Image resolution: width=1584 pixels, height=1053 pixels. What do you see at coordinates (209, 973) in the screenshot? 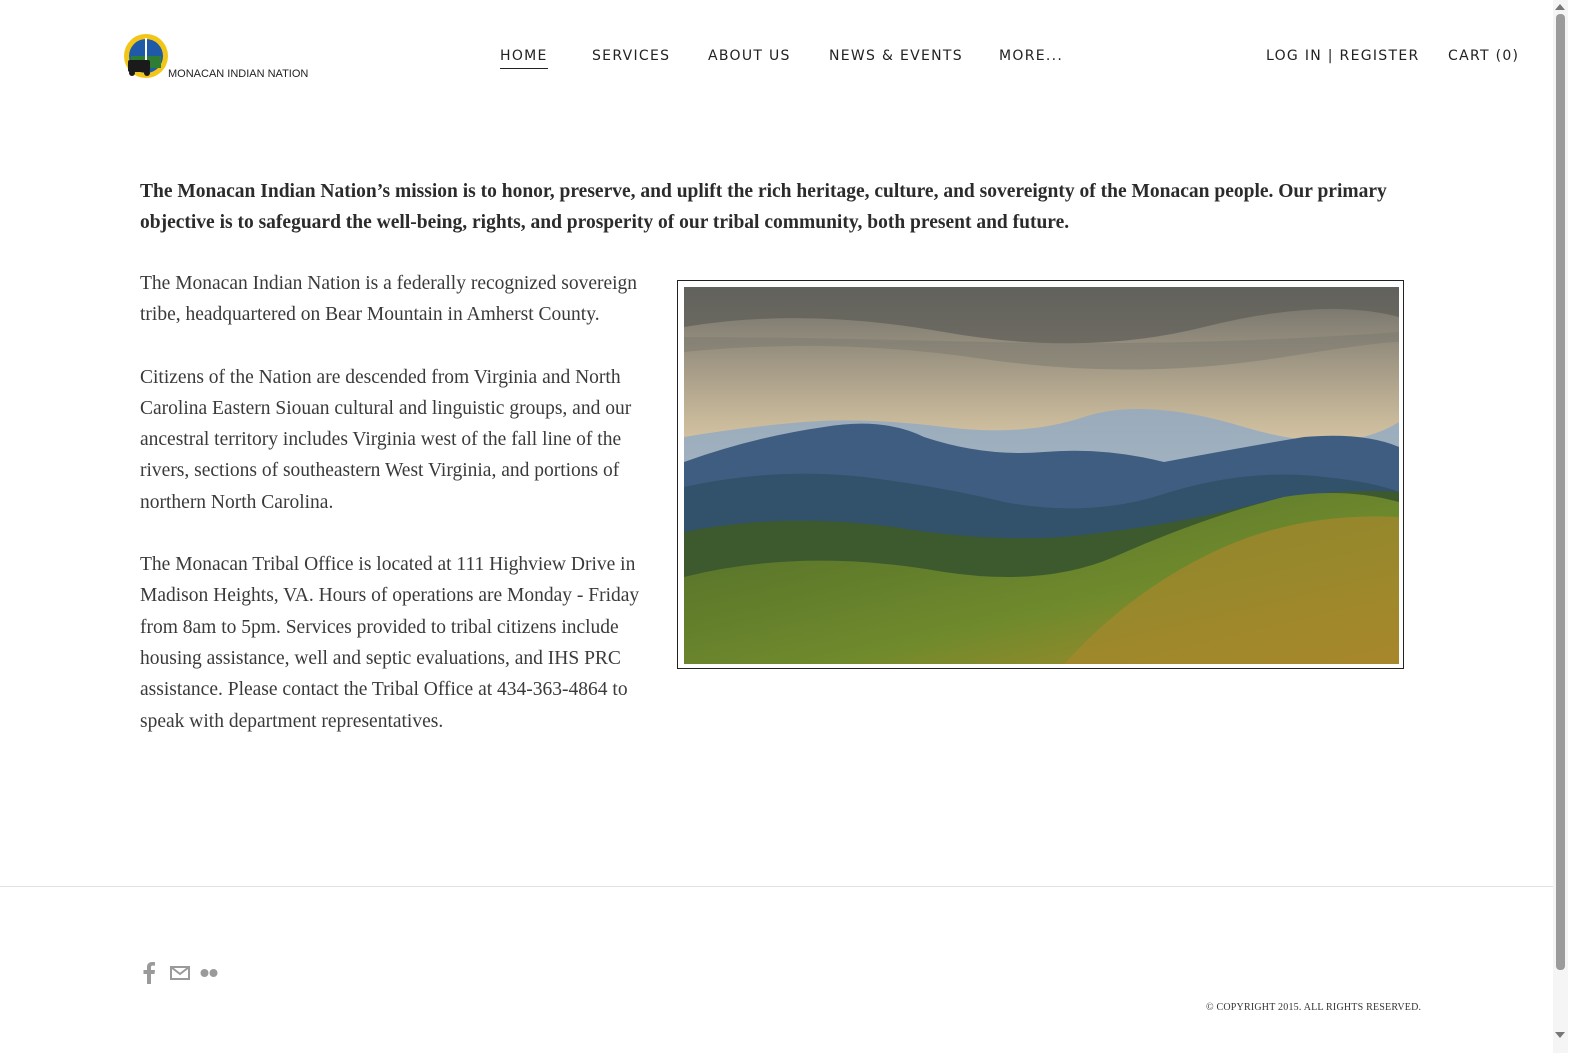
I see `flickr-icon` at bounding box center [209, 973].